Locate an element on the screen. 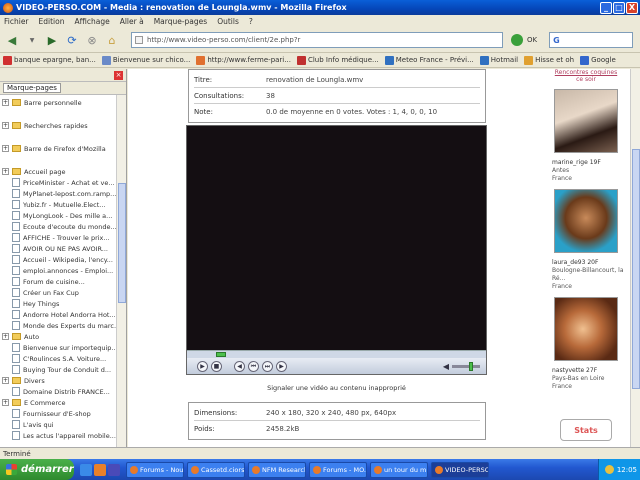  fast-forward-icon: ▶ is located at coordinates (281, 366).